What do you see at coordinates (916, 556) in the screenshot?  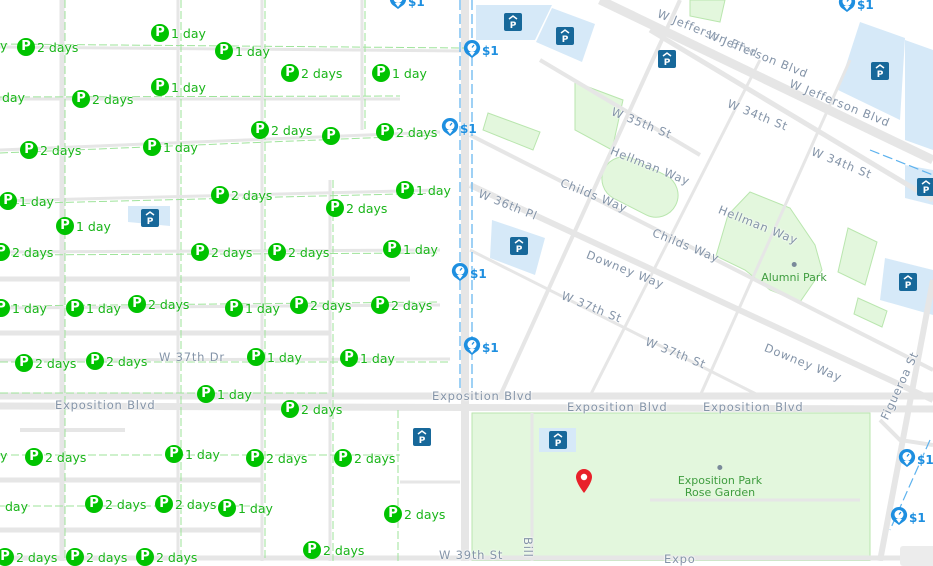 I see `map-zoom-control` at bounding box center [916, 556].